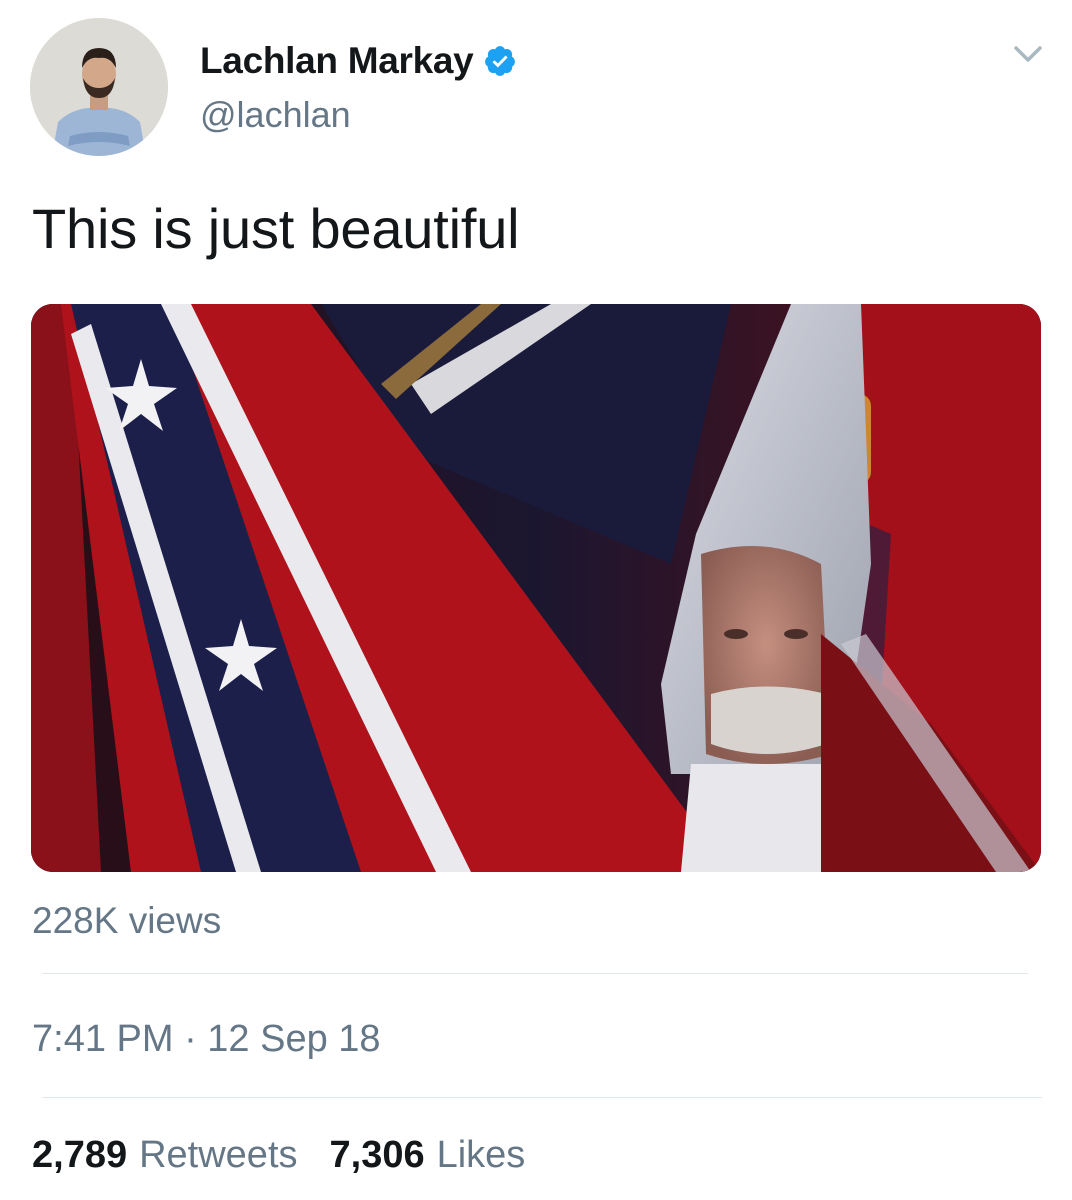 This screenshot has height=1200, width=1072. I want to click on likes-count: 7,306, so click(377, 1155).